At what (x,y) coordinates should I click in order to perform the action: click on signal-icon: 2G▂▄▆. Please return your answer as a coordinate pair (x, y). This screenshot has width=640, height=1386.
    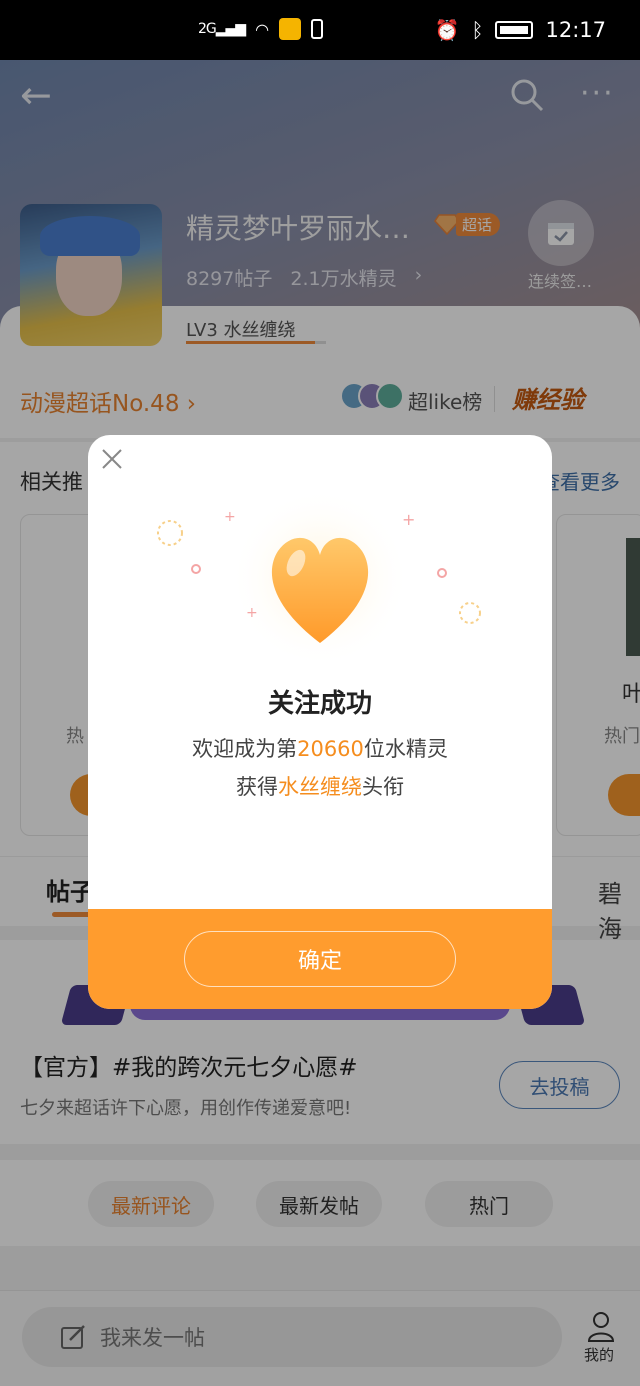
    Looking at the image, I should click on (222, 29).